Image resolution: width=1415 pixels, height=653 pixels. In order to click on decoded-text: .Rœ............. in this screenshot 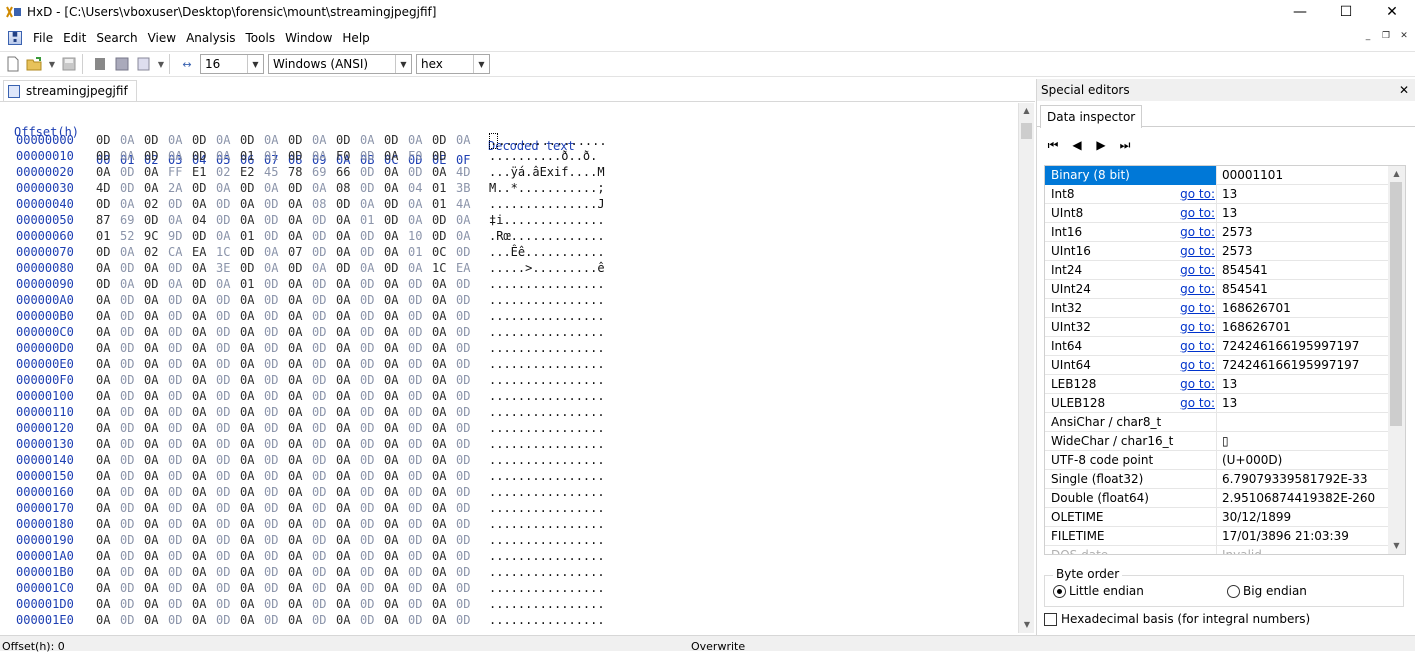, I will do `click(547, 236)`.